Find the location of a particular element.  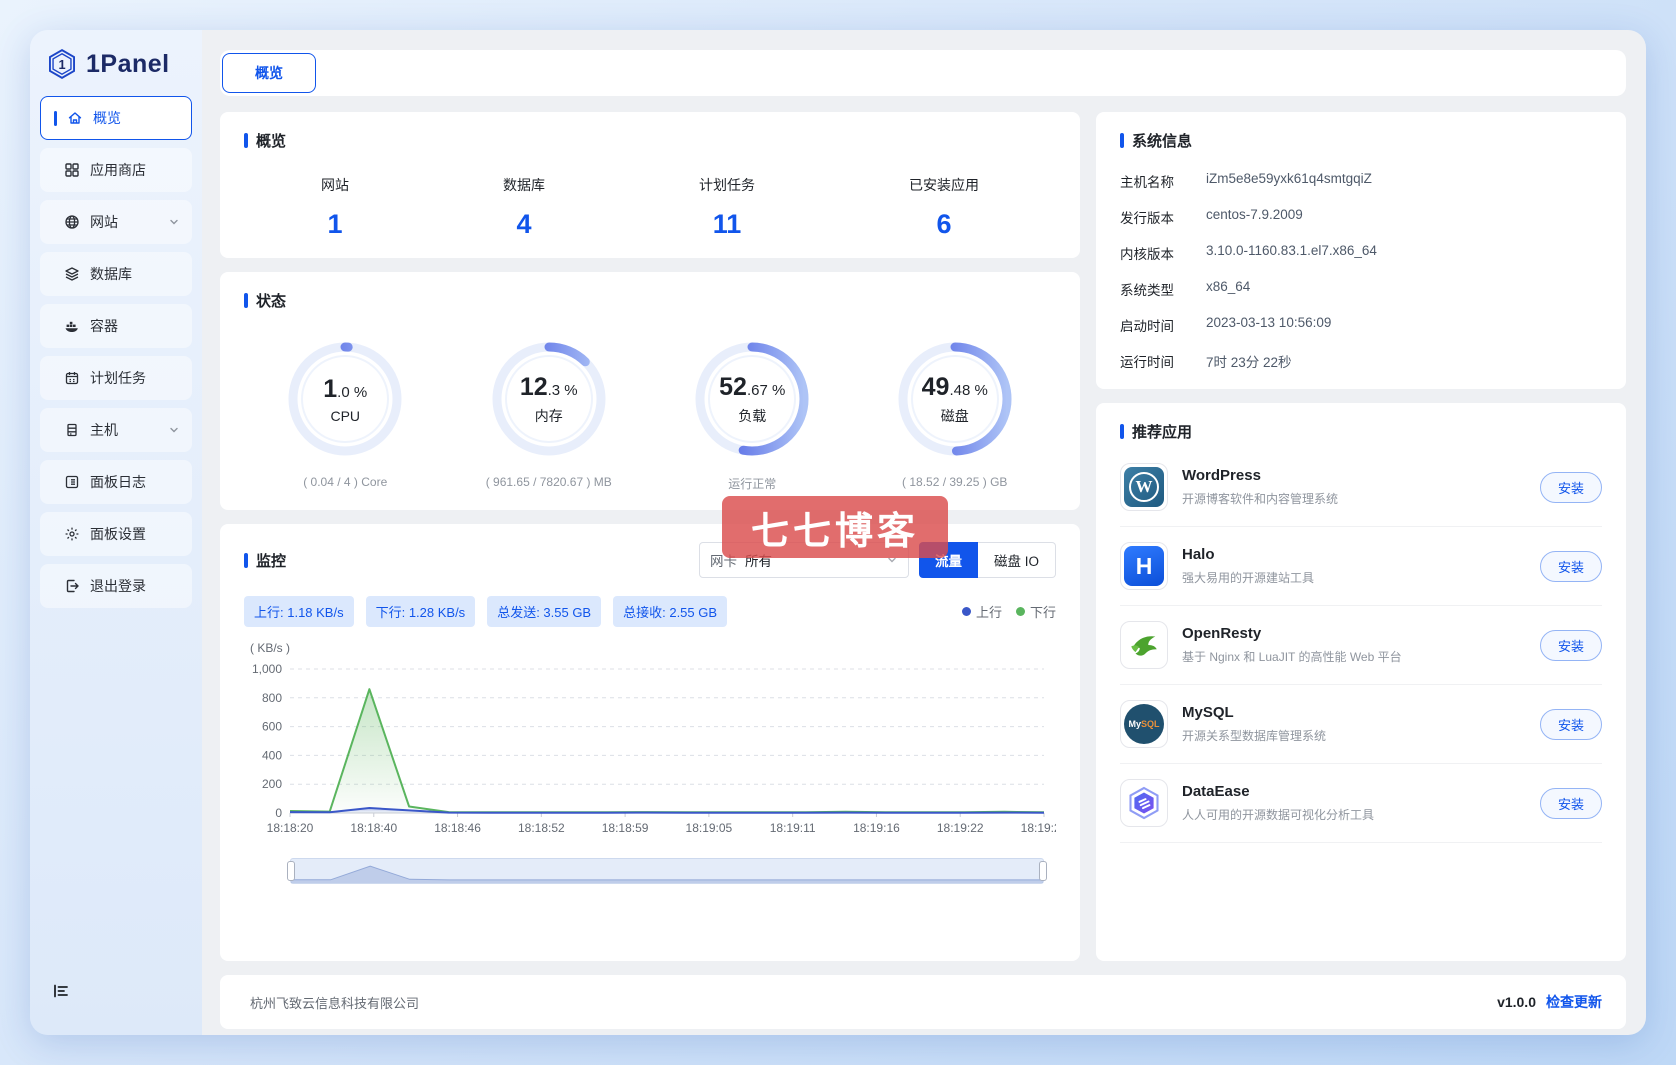

sidebar-item-database: 数据库 is located at coordinates (116, 274).